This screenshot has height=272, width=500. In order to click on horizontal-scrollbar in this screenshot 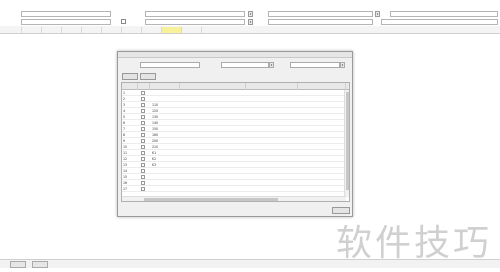, I will do `click(234, 198)`.